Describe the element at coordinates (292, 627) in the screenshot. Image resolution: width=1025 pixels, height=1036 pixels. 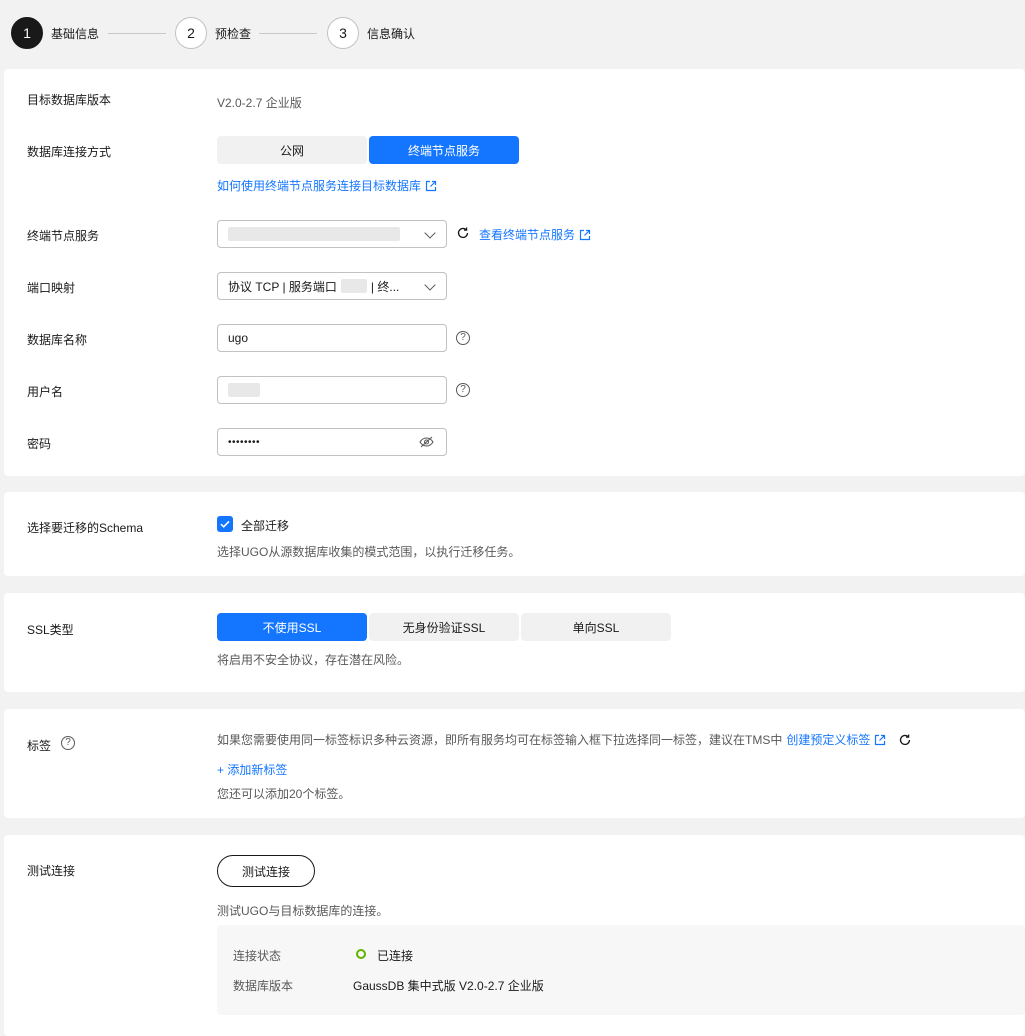
I see `ssl-option-none: 不使用SSL` at that location.